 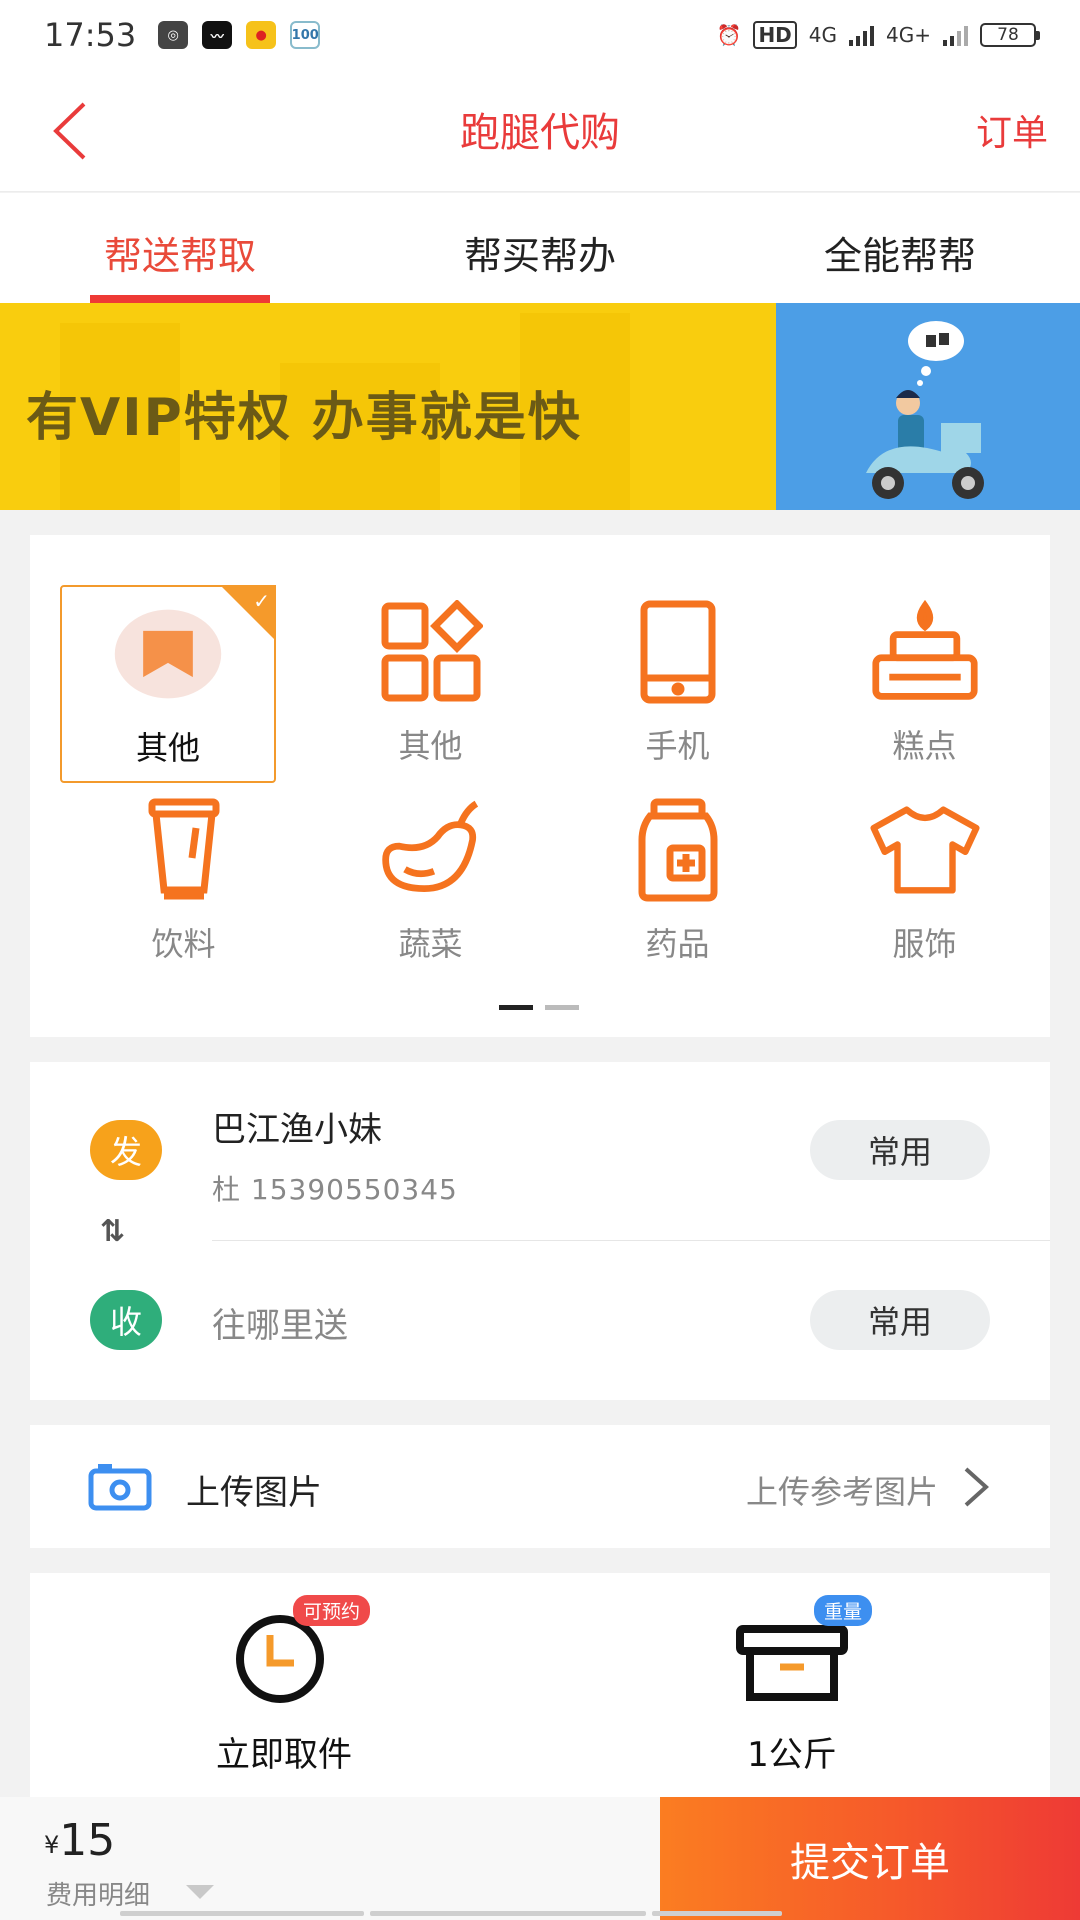 I want to click on fee-detail-link: 费用明细, so click(x=98, y=1893).